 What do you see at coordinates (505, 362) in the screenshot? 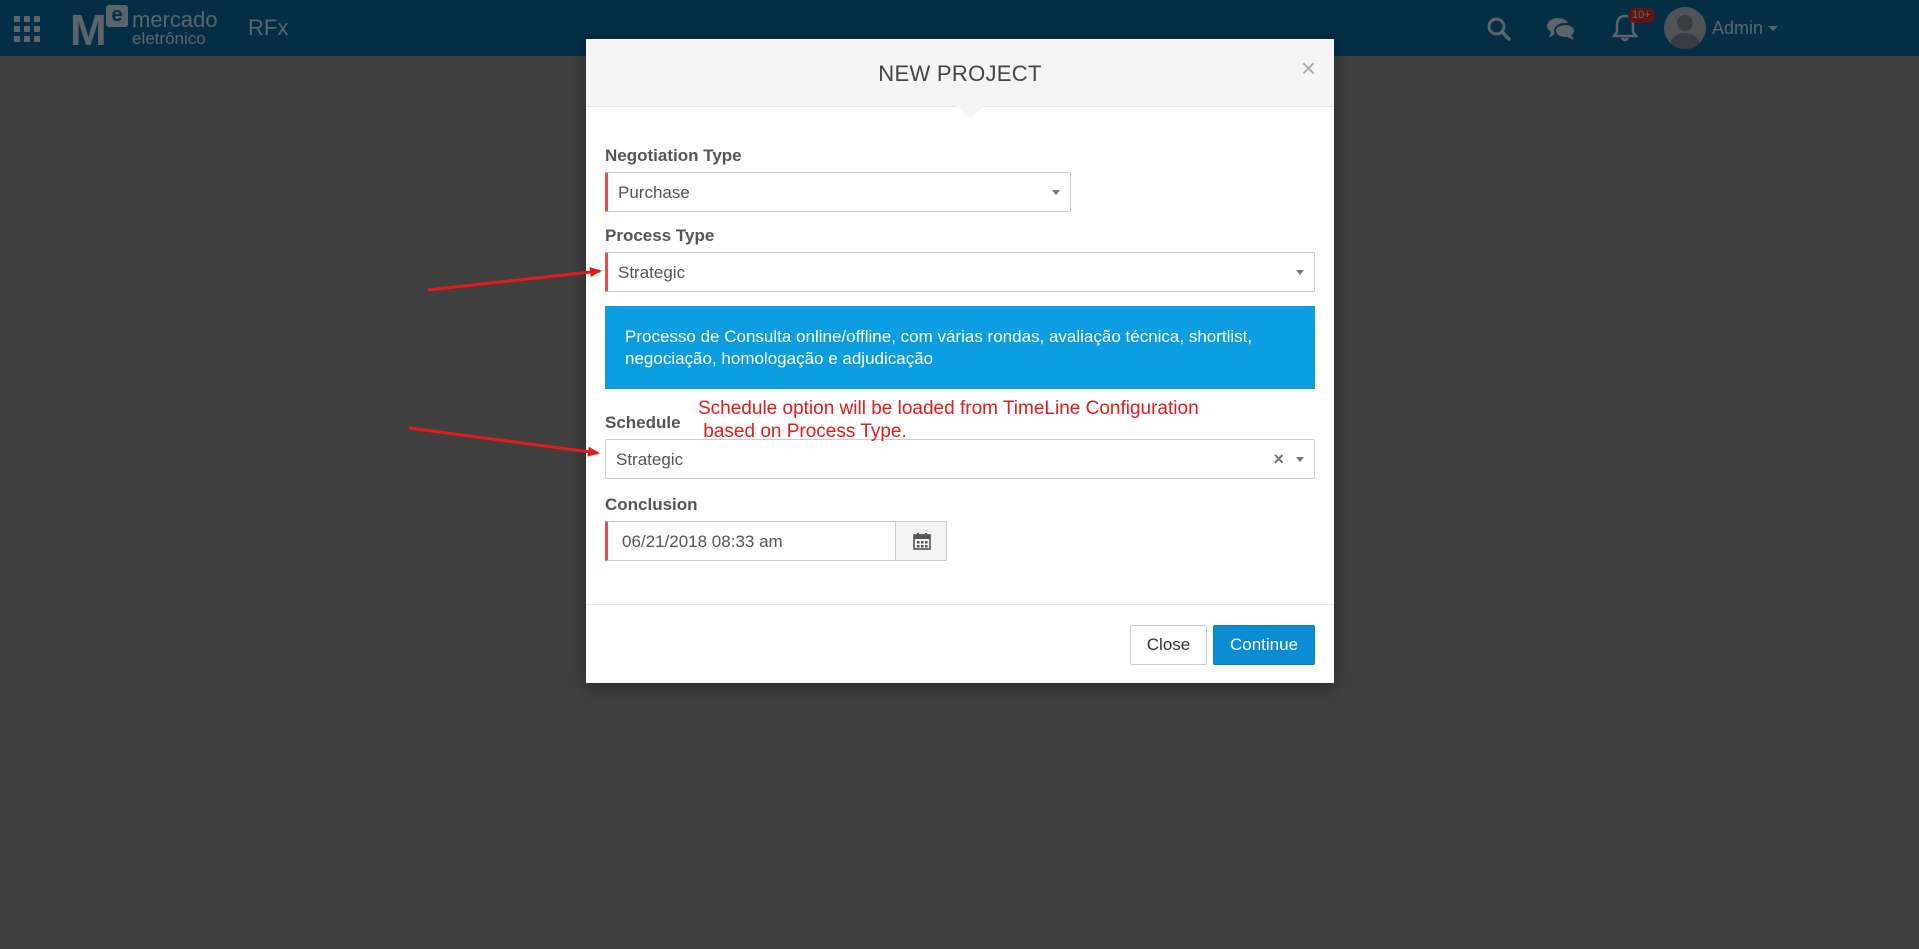
I see `annotation-arrows` at bounding box center [505, 362].